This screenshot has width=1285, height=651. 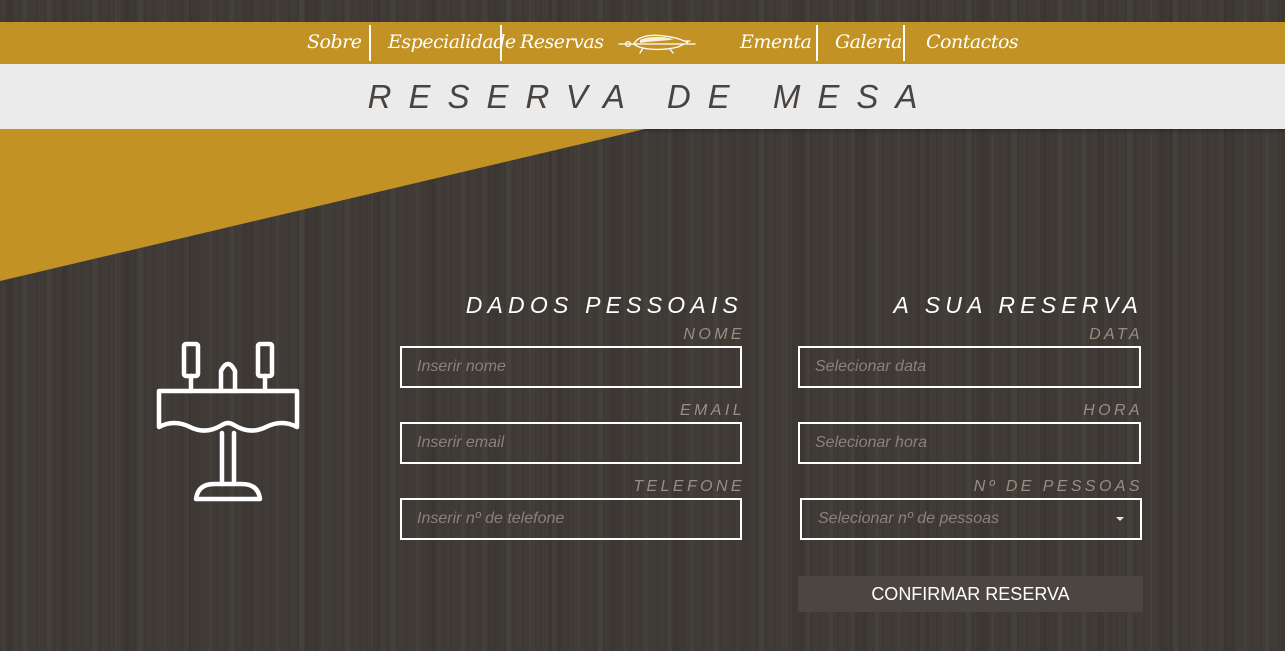 What do you see at coordinates (1116, 334) in the screenshot?
I see `date-label: DATA` at bounding box center [1116, 334].